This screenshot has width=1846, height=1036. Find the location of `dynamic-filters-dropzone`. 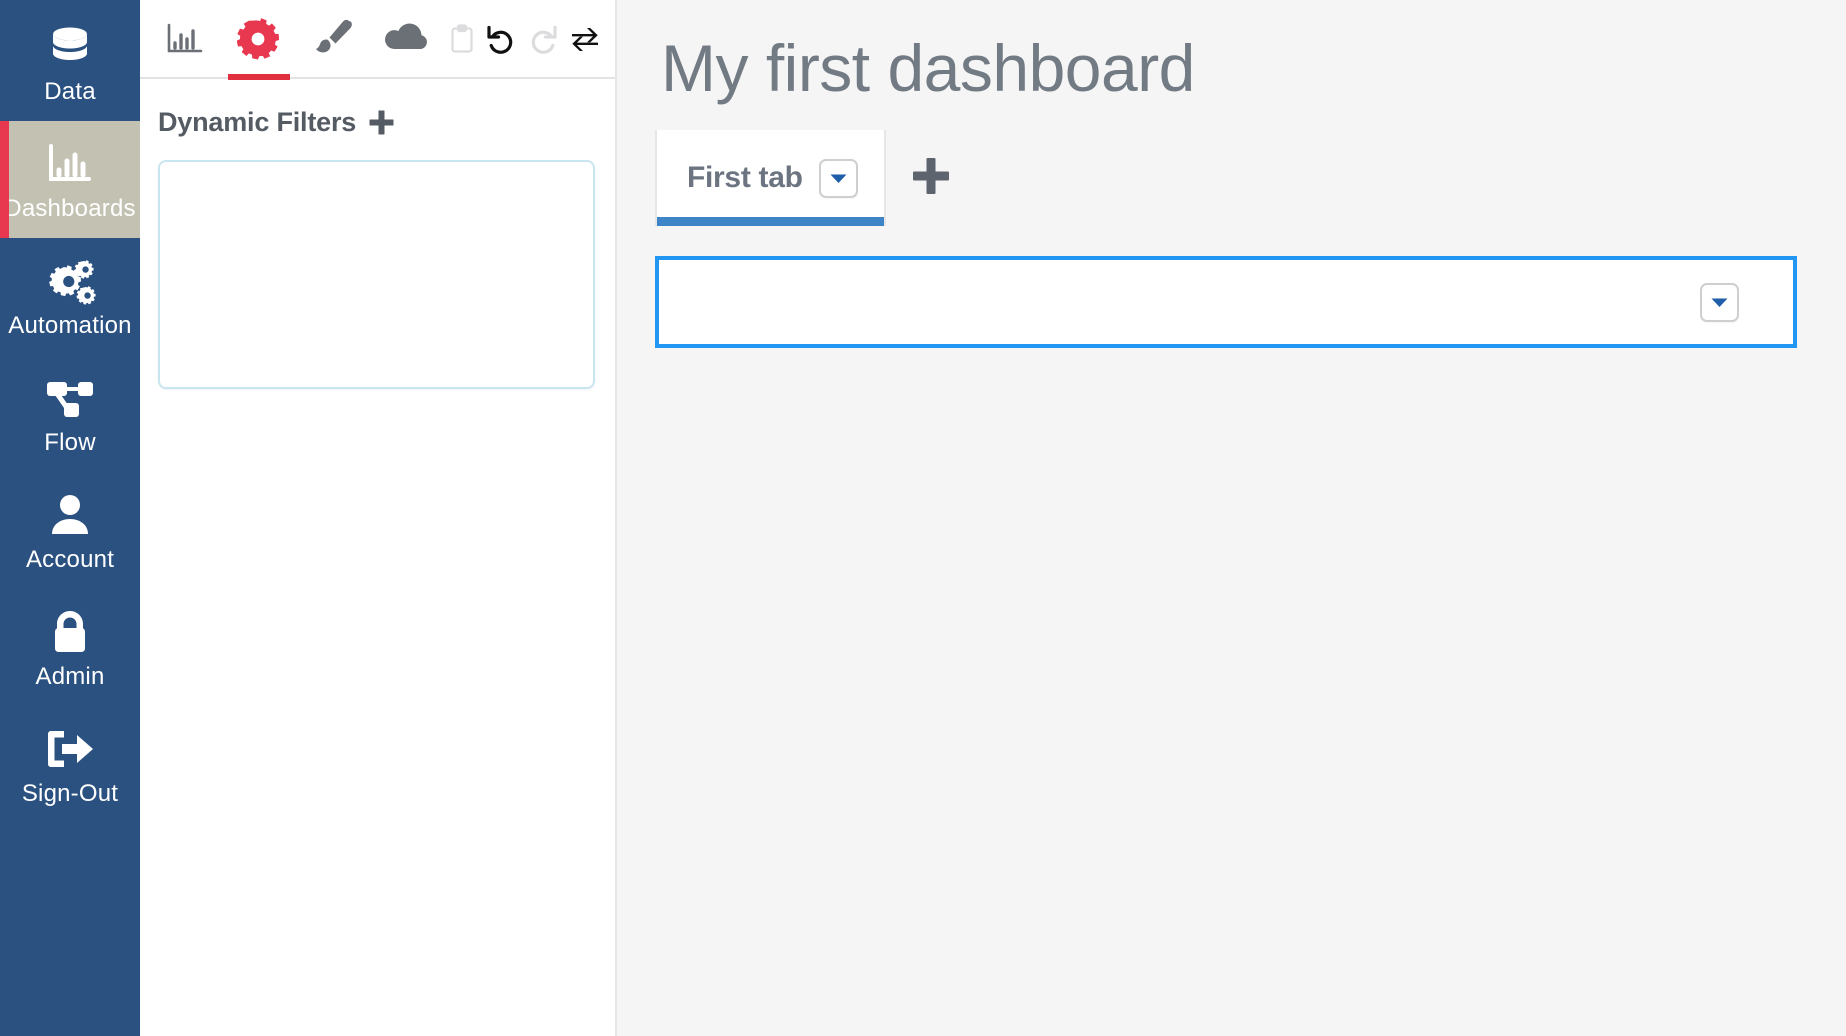

dynamic-filters-dropzone is located at coordinates (376, 274).